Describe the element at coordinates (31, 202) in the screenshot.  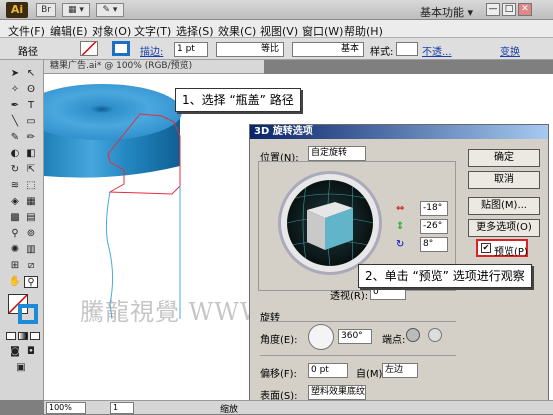
I see `perspective-grid-tool-icon: ▦` at that location.